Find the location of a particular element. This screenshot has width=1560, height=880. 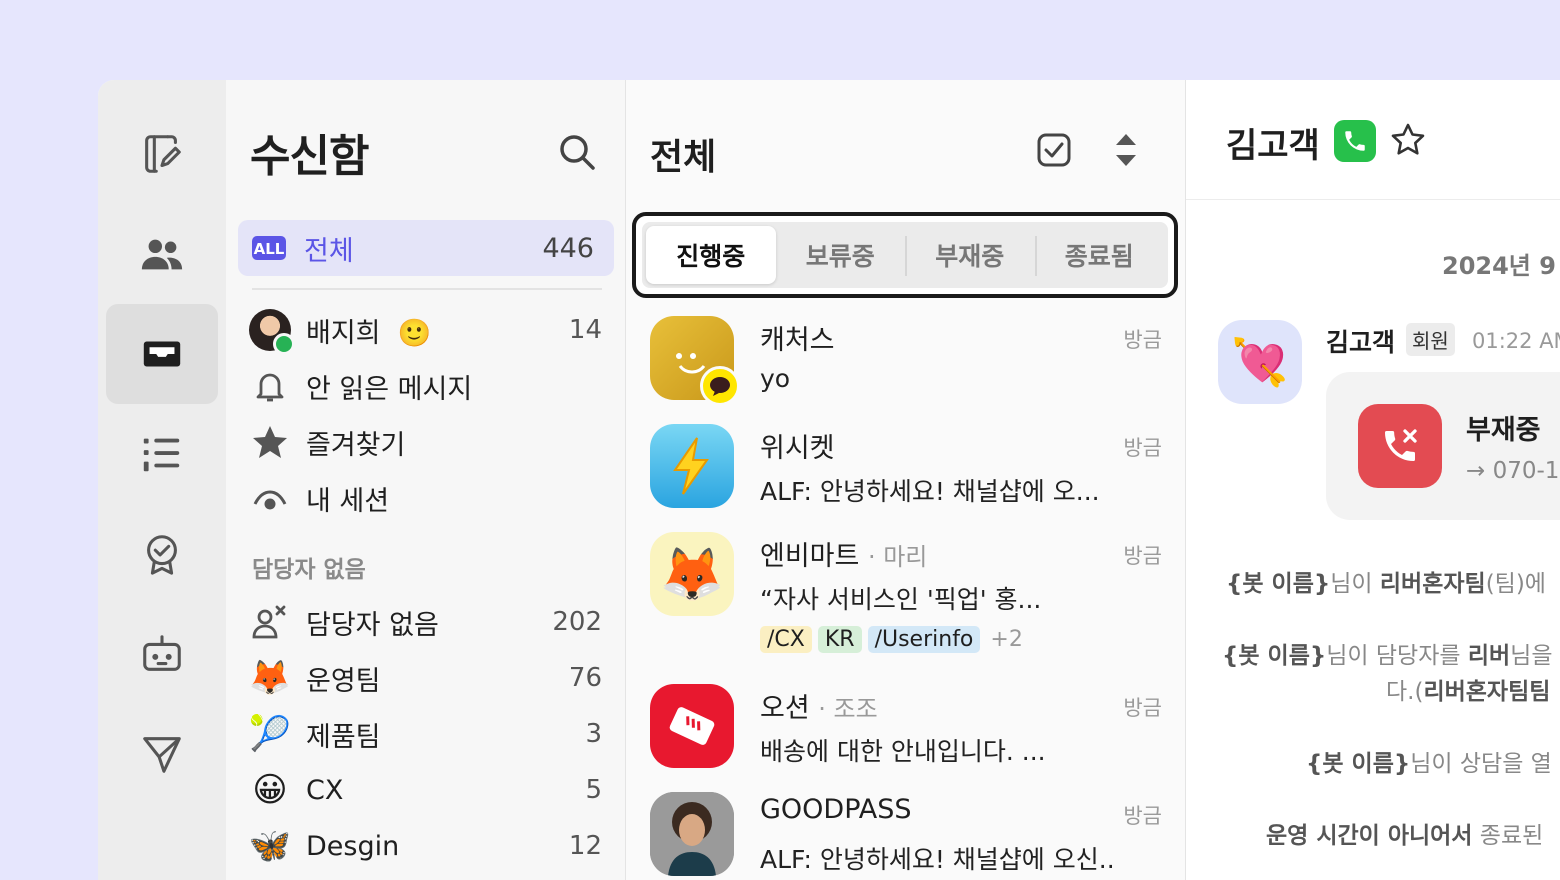

sidebar-item-favorites: 즐겨찾기 is located at coordinates (425, 442).